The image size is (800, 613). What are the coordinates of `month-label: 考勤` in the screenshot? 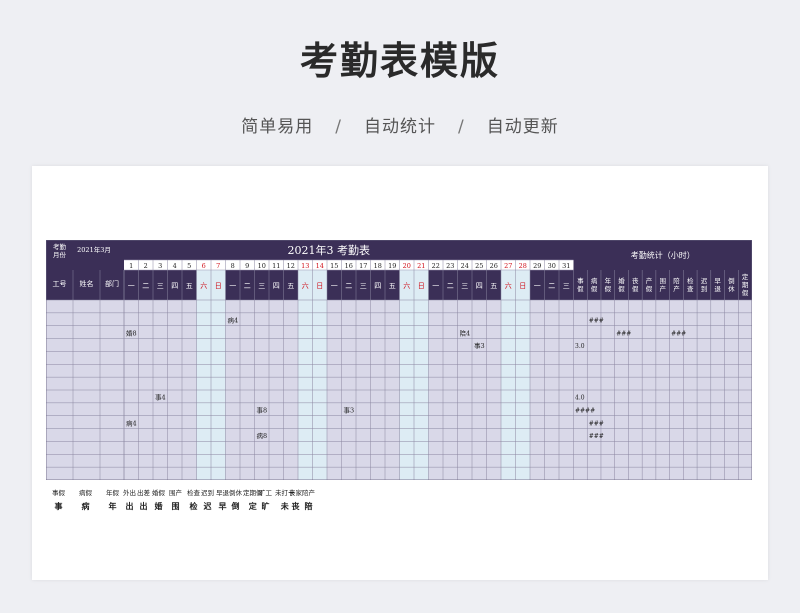 It's located at (60, 246).